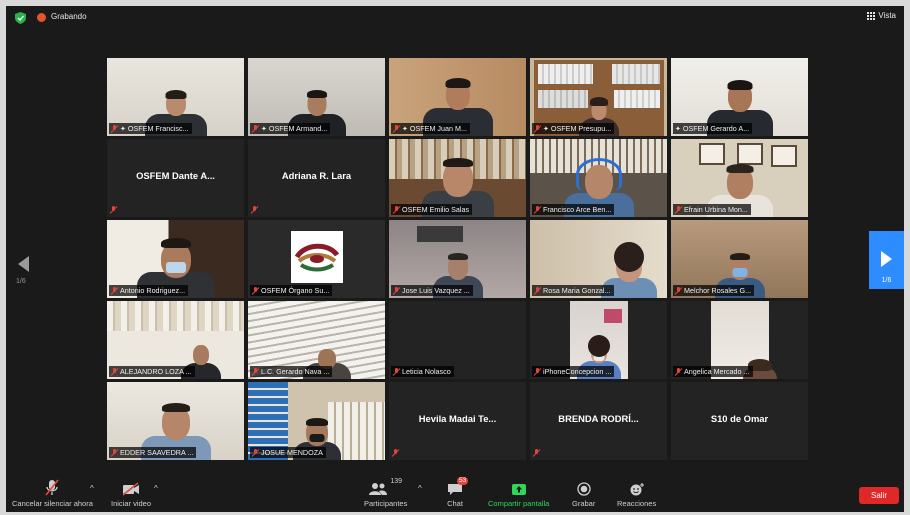 The image size is (910, 515). Describe the element at coordinates (422, 371) in the screenshot. I see `participant-name-tag: Leticia Nolasco` at that location.